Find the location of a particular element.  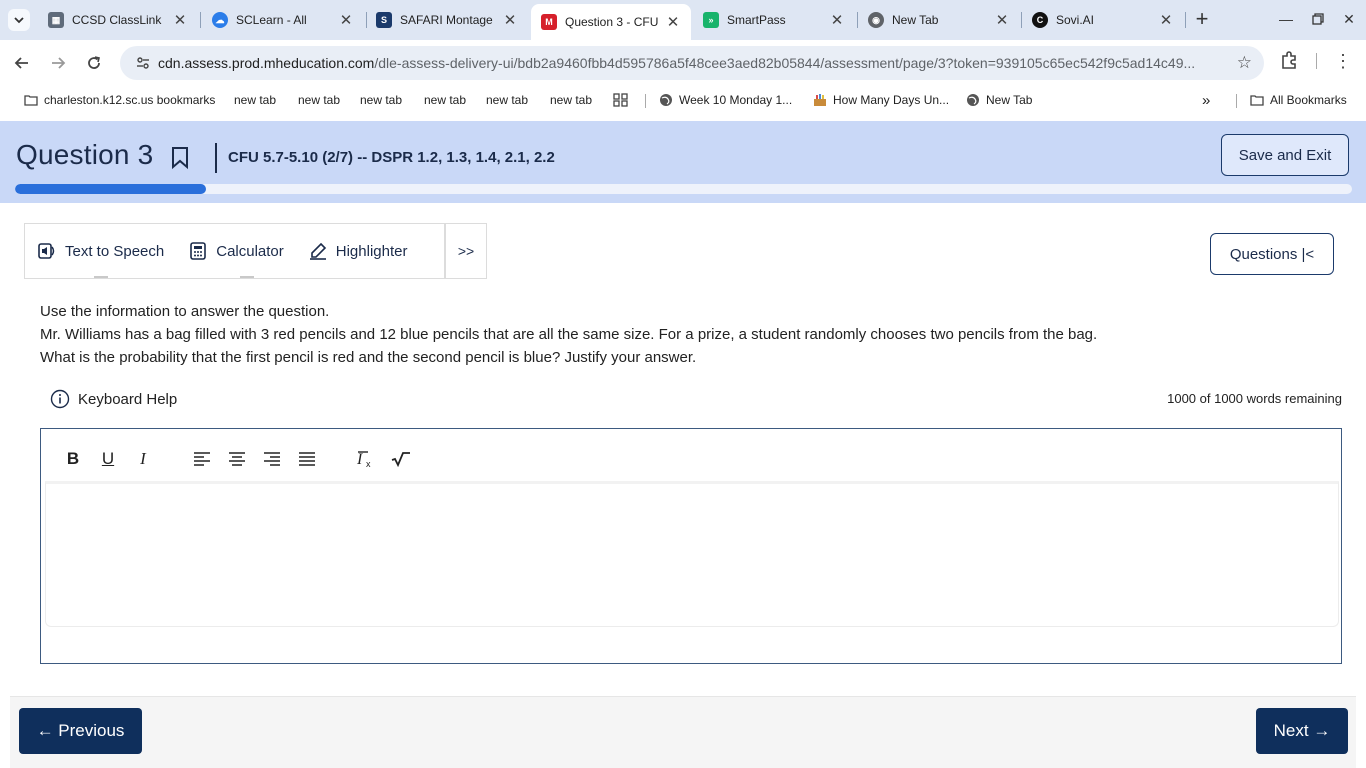

bookmarks-overflow-button: » is located at coordinates (1206, 100).